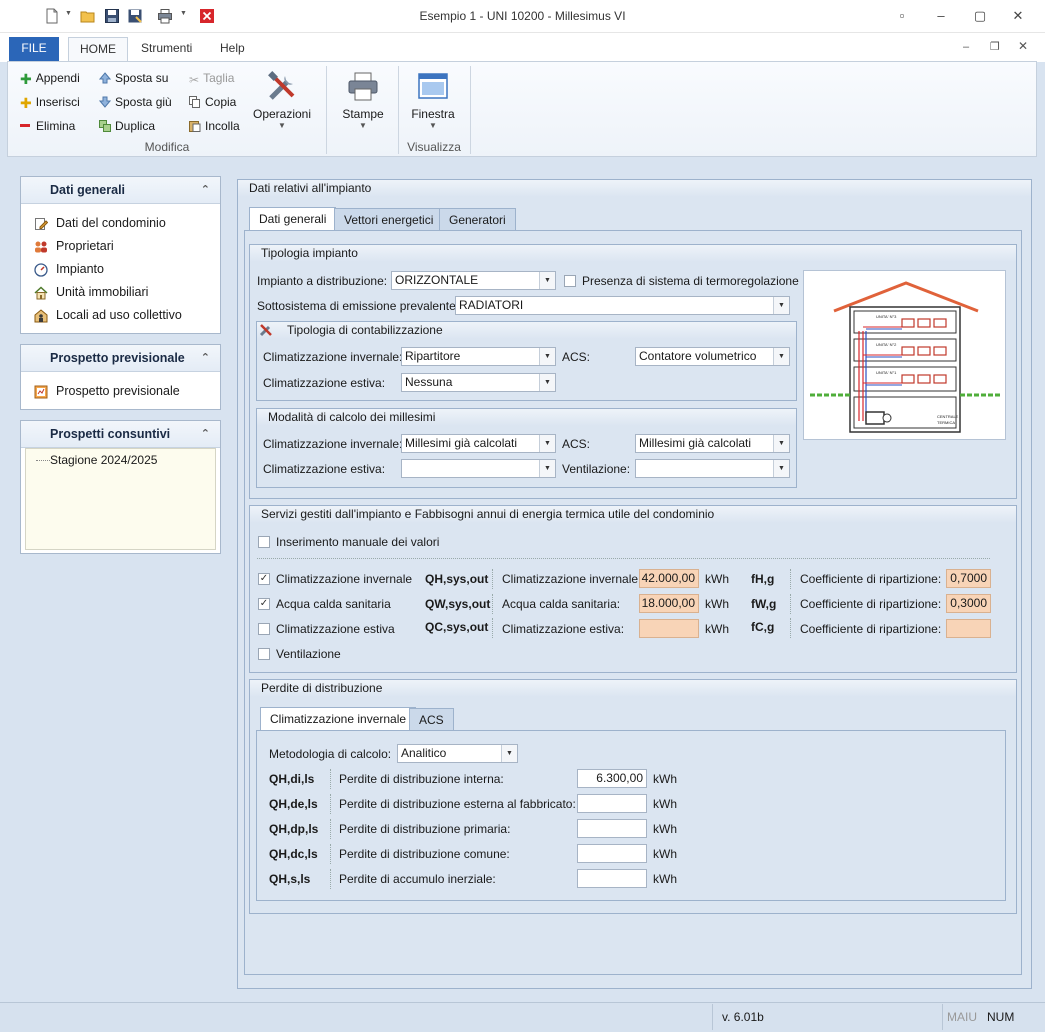 This screenshot has height=1032, width=1045. I want to click on cut-button: ✂ Taglia, so click(211, 79).